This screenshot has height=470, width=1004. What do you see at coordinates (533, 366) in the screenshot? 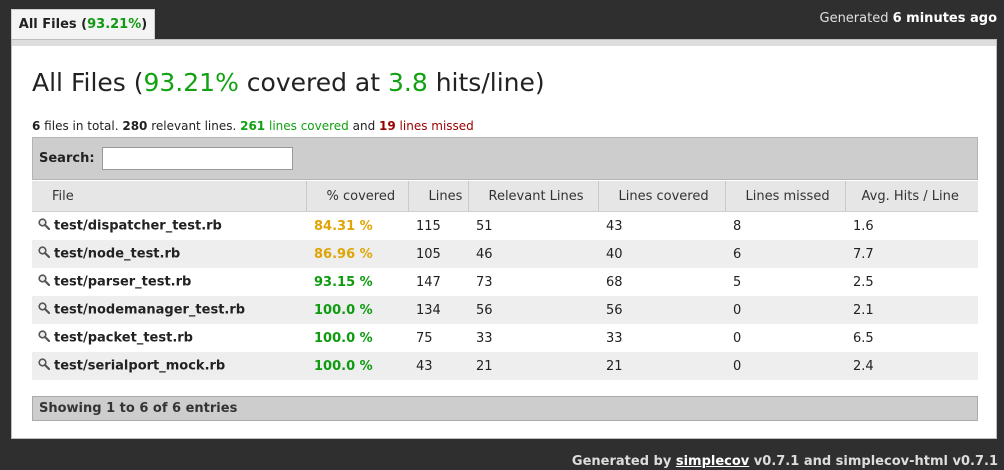
I see `relevant-lines-cell: 21` at bounding box center [533, 366].